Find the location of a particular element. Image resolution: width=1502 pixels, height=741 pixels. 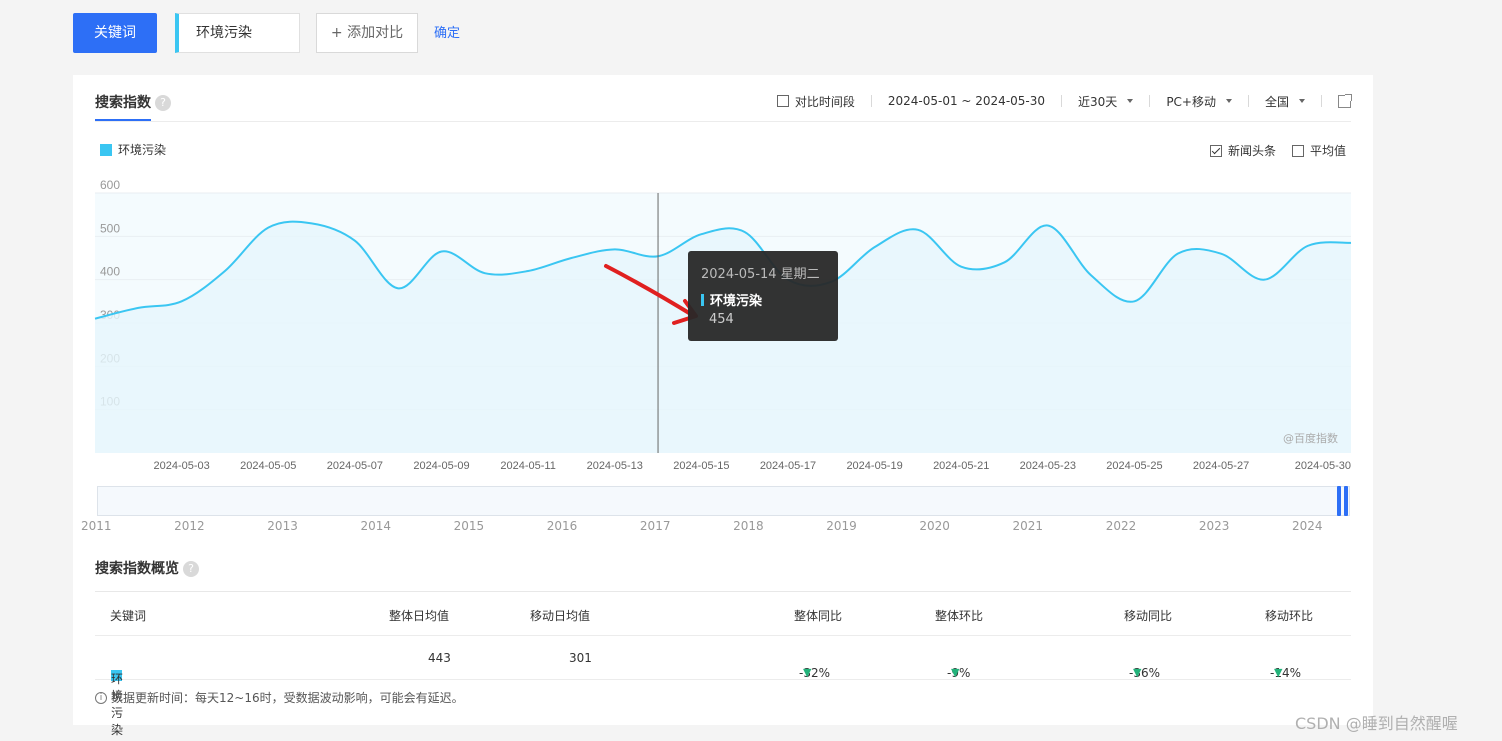

header-overall-avg: 整体日均值 is located at coordinates (419, 616).